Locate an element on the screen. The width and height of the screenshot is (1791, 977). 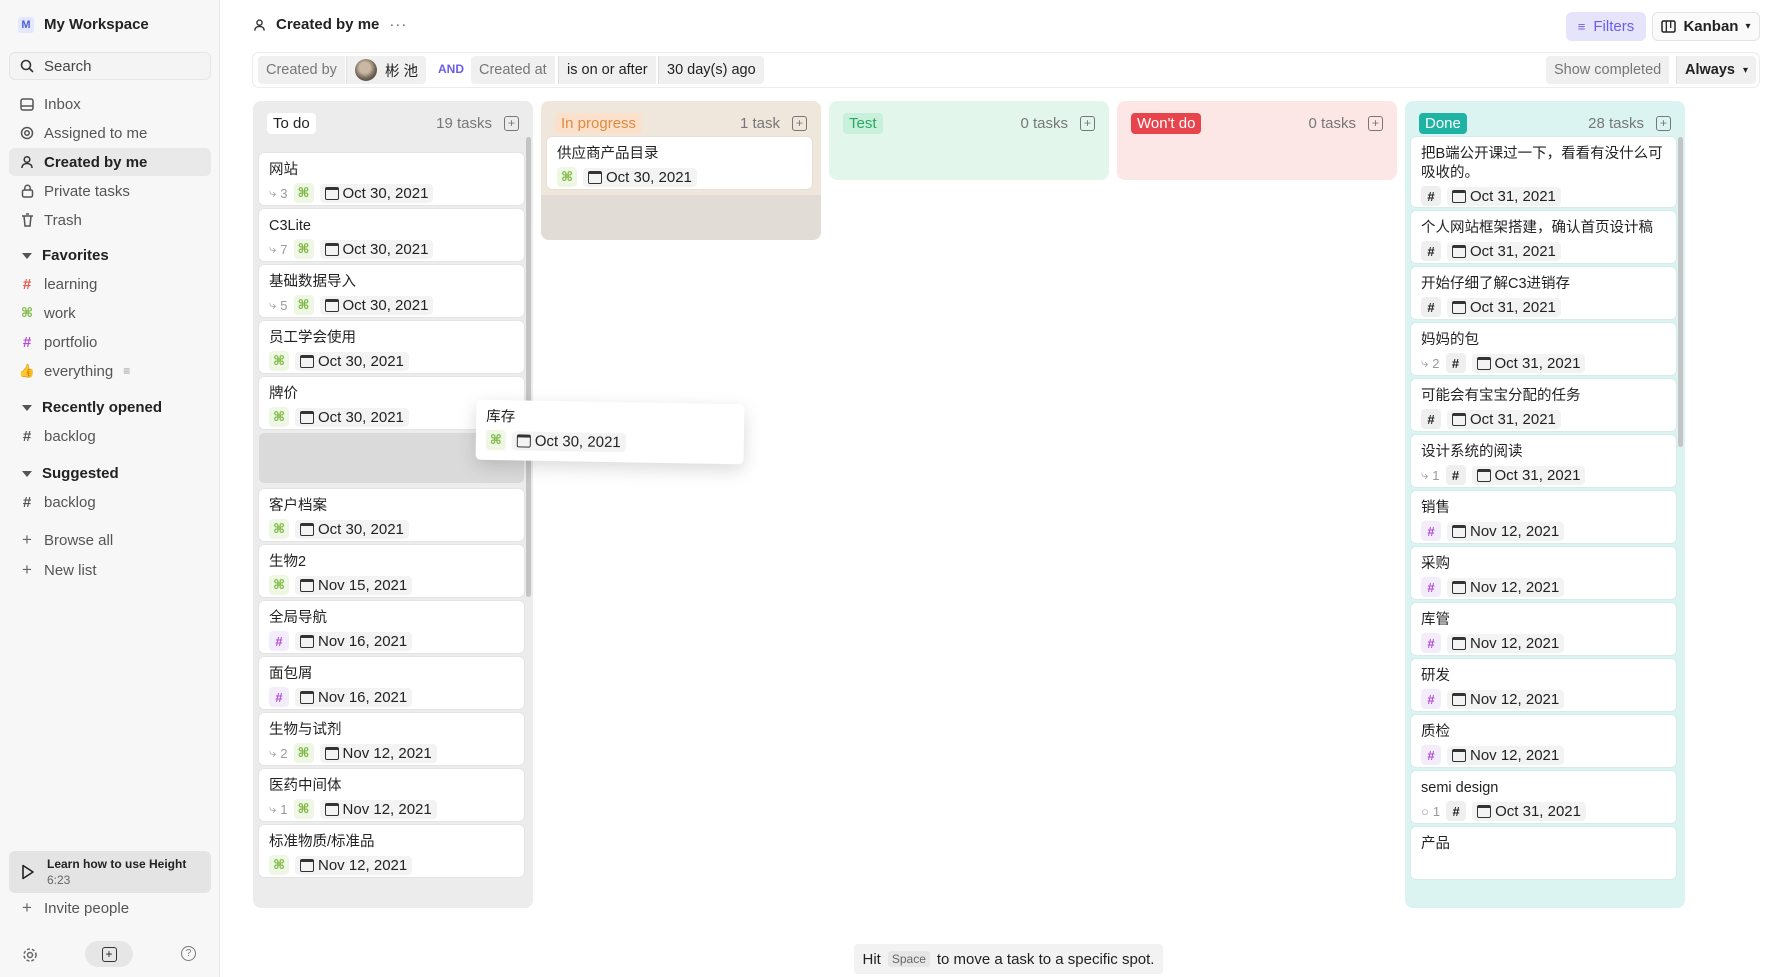
nav-private: Private tasks is located at coordinates (110, 191).